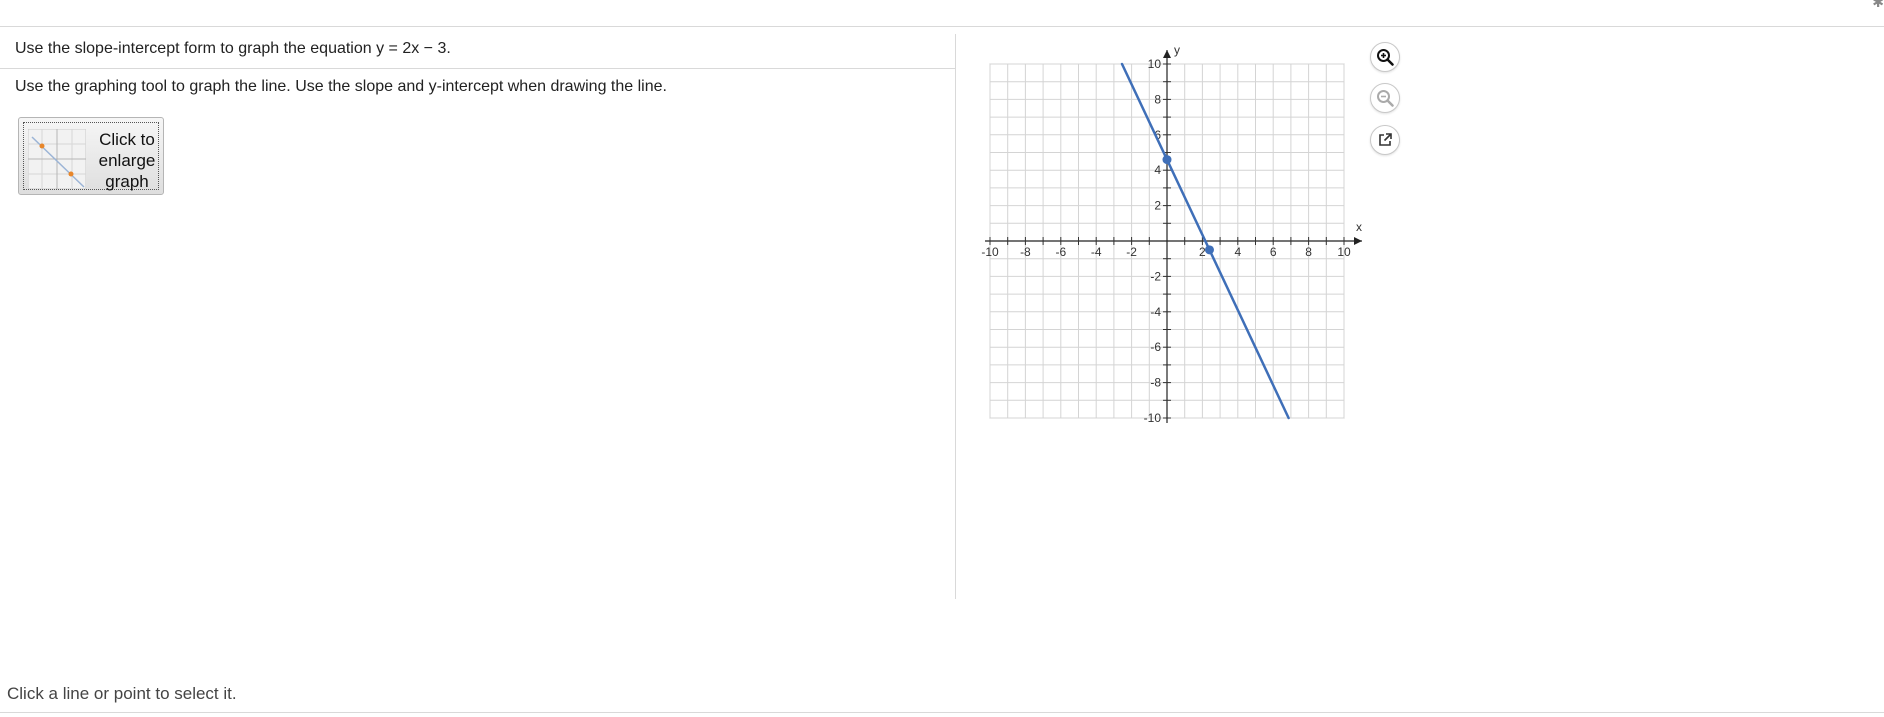 This screenshot has height=717, width=1884. What do you see at coordinates (1157, 99) in the screenshot?
I see `y-tick-label: 8` at bounding box center [1157, 99].